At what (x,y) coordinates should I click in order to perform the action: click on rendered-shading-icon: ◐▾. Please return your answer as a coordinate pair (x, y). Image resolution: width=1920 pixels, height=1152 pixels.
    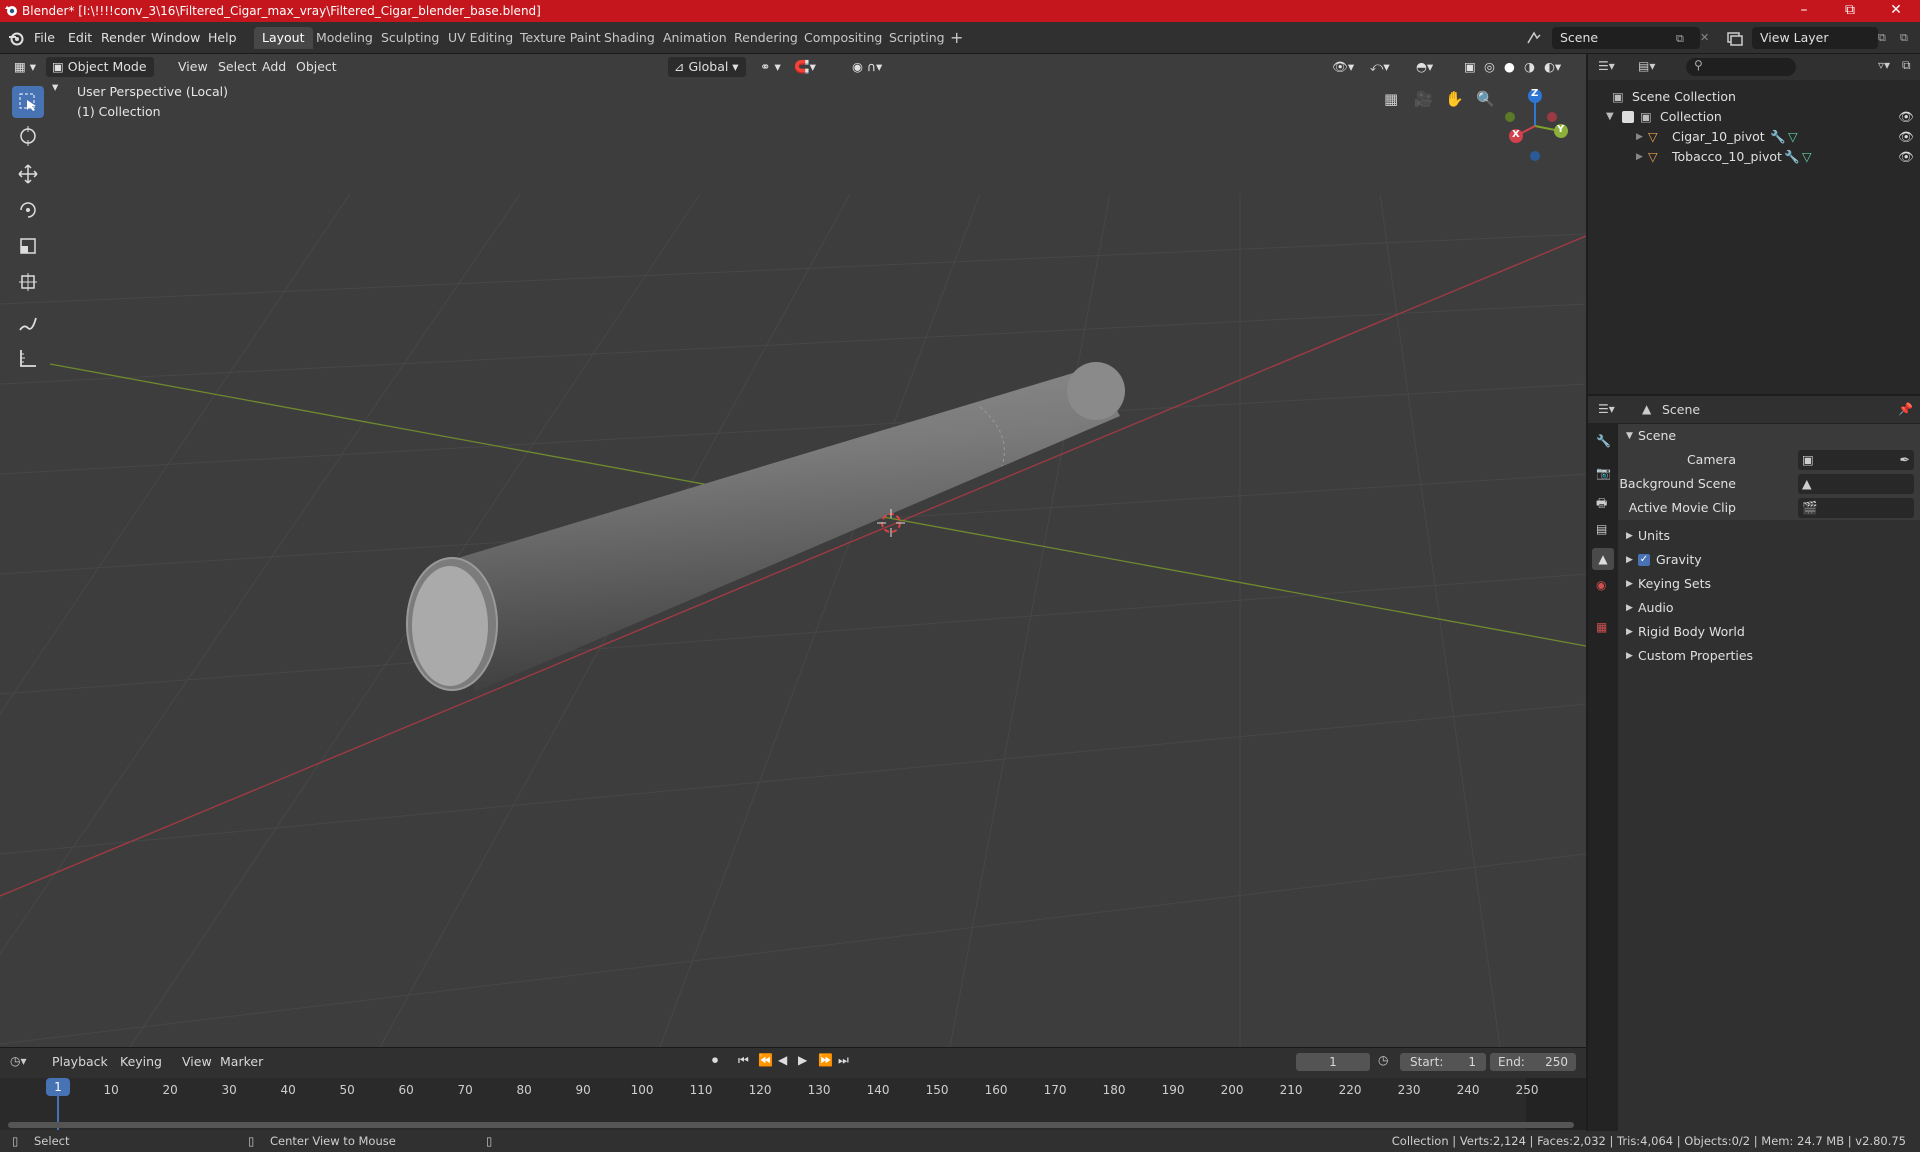
    Looking at the image, I should click on (1552, 67).